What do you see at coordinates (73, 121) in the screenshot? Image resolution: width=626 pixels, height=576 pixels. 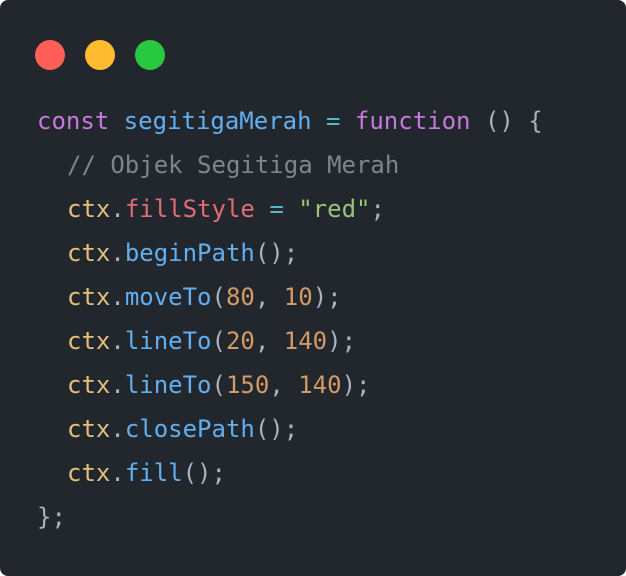 I see `code-token: const` at bounding box center [73, 121].